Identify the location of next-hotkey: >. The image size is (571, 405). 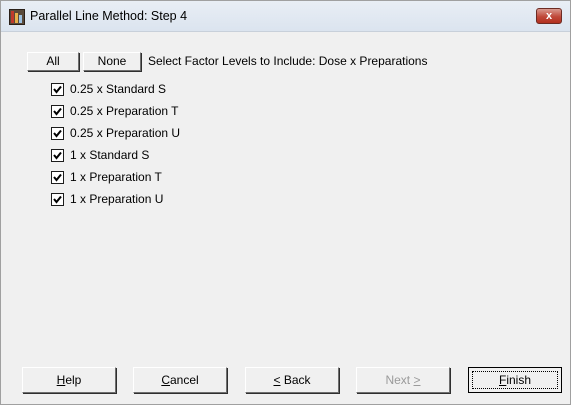
(417, 380).